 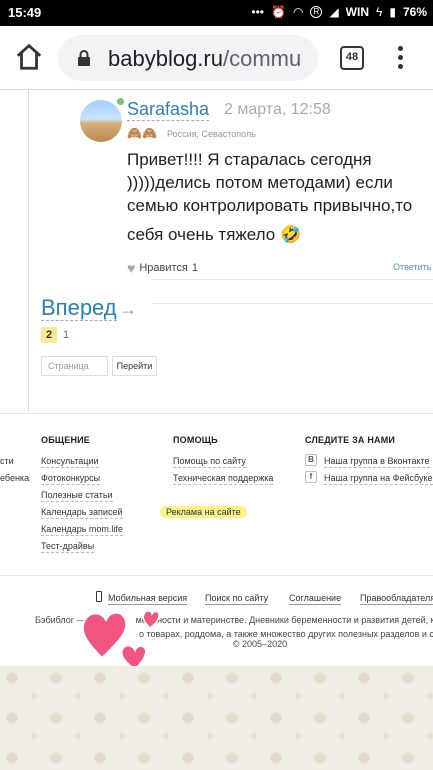 What do you see at coordinates (216, 13) in the screenshot?
I see `status-bar: 15:49 ••• ⏰ ◠ R ◢ WIN ϟ ▮ 76%` at bounding box center [216, 13].